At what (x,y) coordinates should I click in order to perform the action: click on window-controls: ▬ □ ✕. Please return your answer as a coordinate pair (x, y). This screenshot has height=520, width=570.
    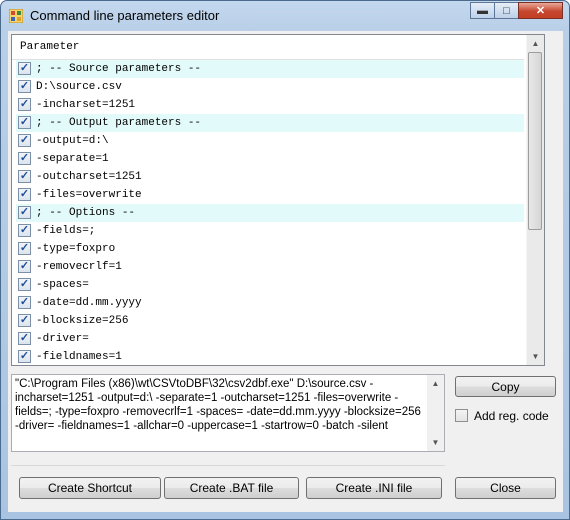
    Looking at the image, I should click on (516, 11).